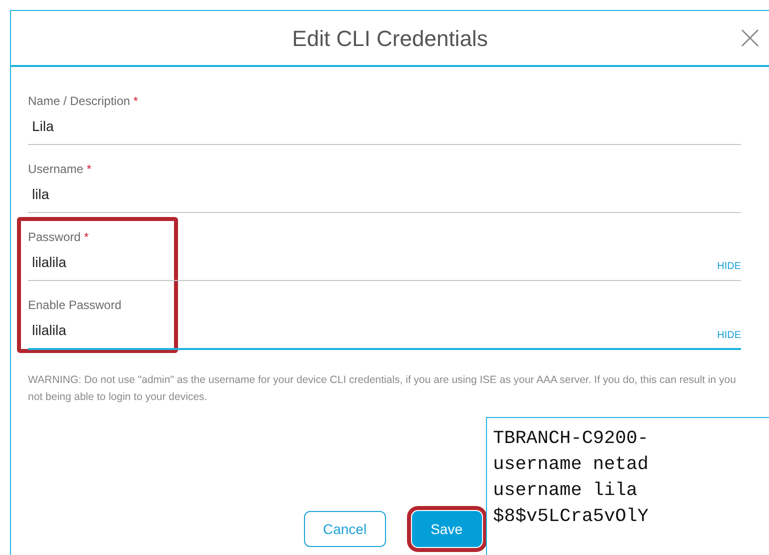  Describe the element at coordinates (390, 38) in the screenshot. I see `dialog-title: Edit CLI Credentials` at that location.